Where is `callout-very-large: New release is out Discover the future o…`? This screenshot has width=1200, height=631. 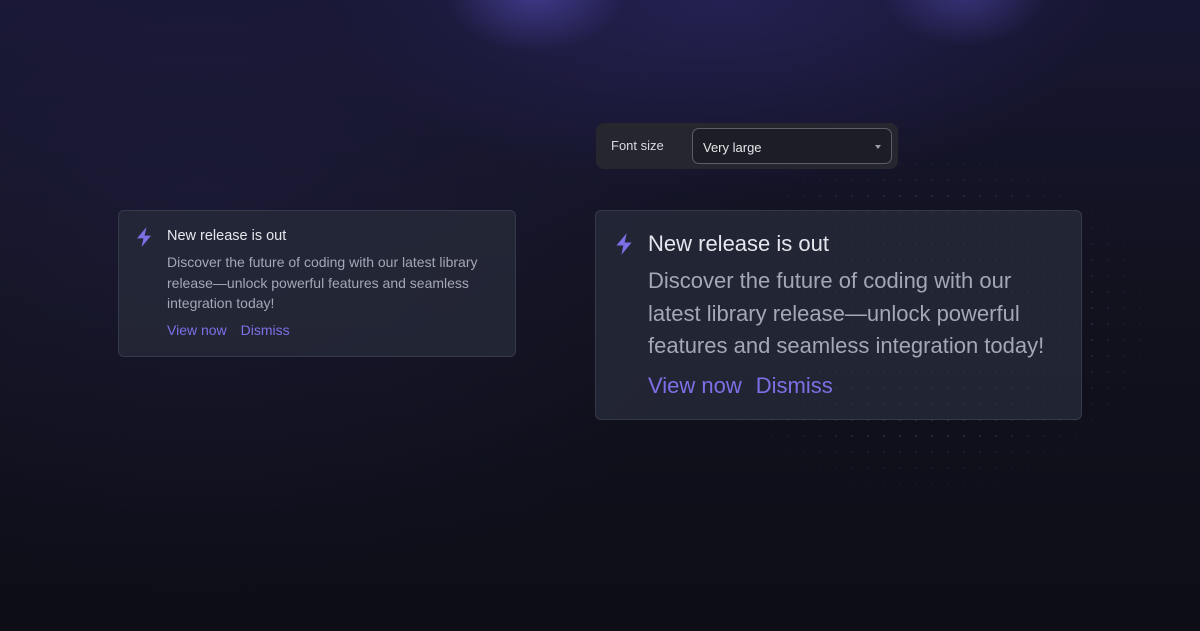 callout-very-large: New release is out Discover the future o… is located at coordinates (838, 315).